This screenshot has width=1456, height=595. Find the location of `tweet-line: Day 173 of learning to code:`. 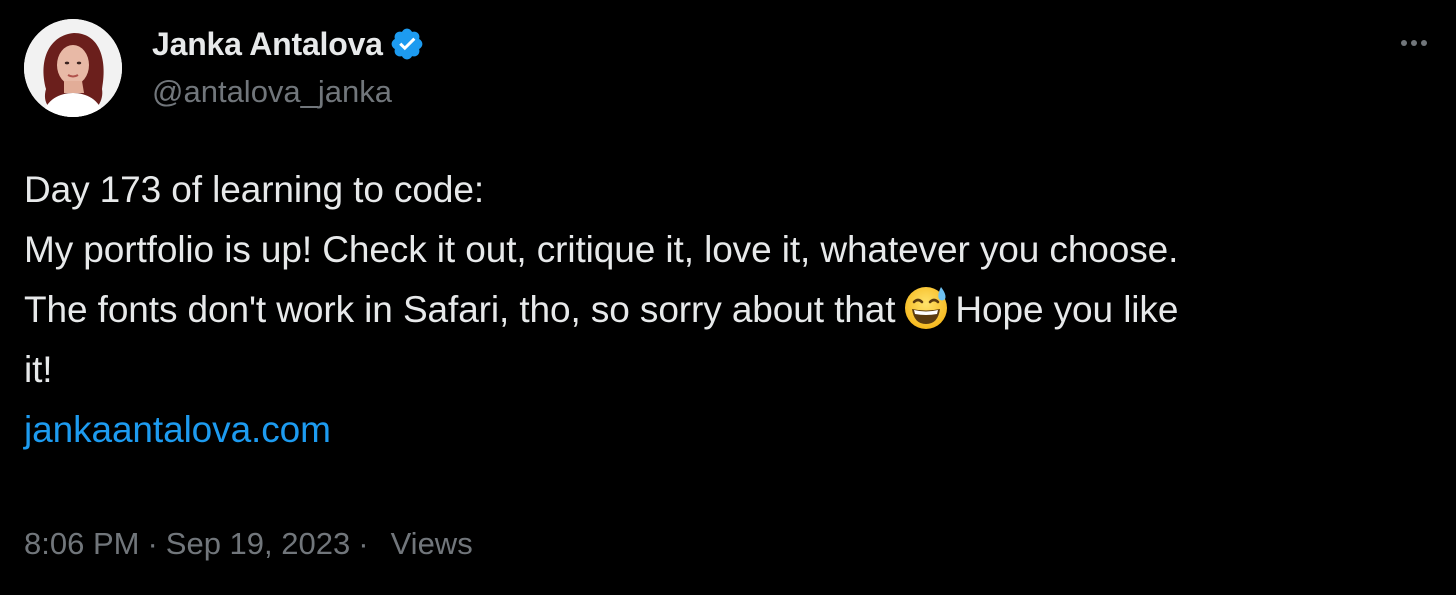

tweet-line: Day 173 of learning to code: is located at coordinates (254, 189).